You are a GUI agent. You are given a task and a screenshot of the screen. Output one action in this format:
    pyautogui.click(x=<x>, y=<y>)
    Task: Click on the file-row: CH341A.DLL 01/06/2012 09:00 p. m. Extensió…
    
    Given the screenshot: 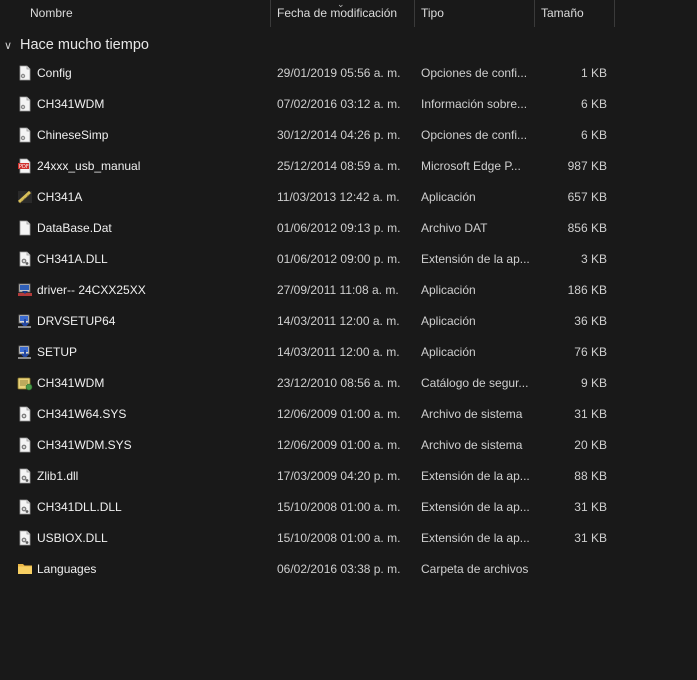 What is the action you would take?
    pyautogui.click(x=348, y=259)
    